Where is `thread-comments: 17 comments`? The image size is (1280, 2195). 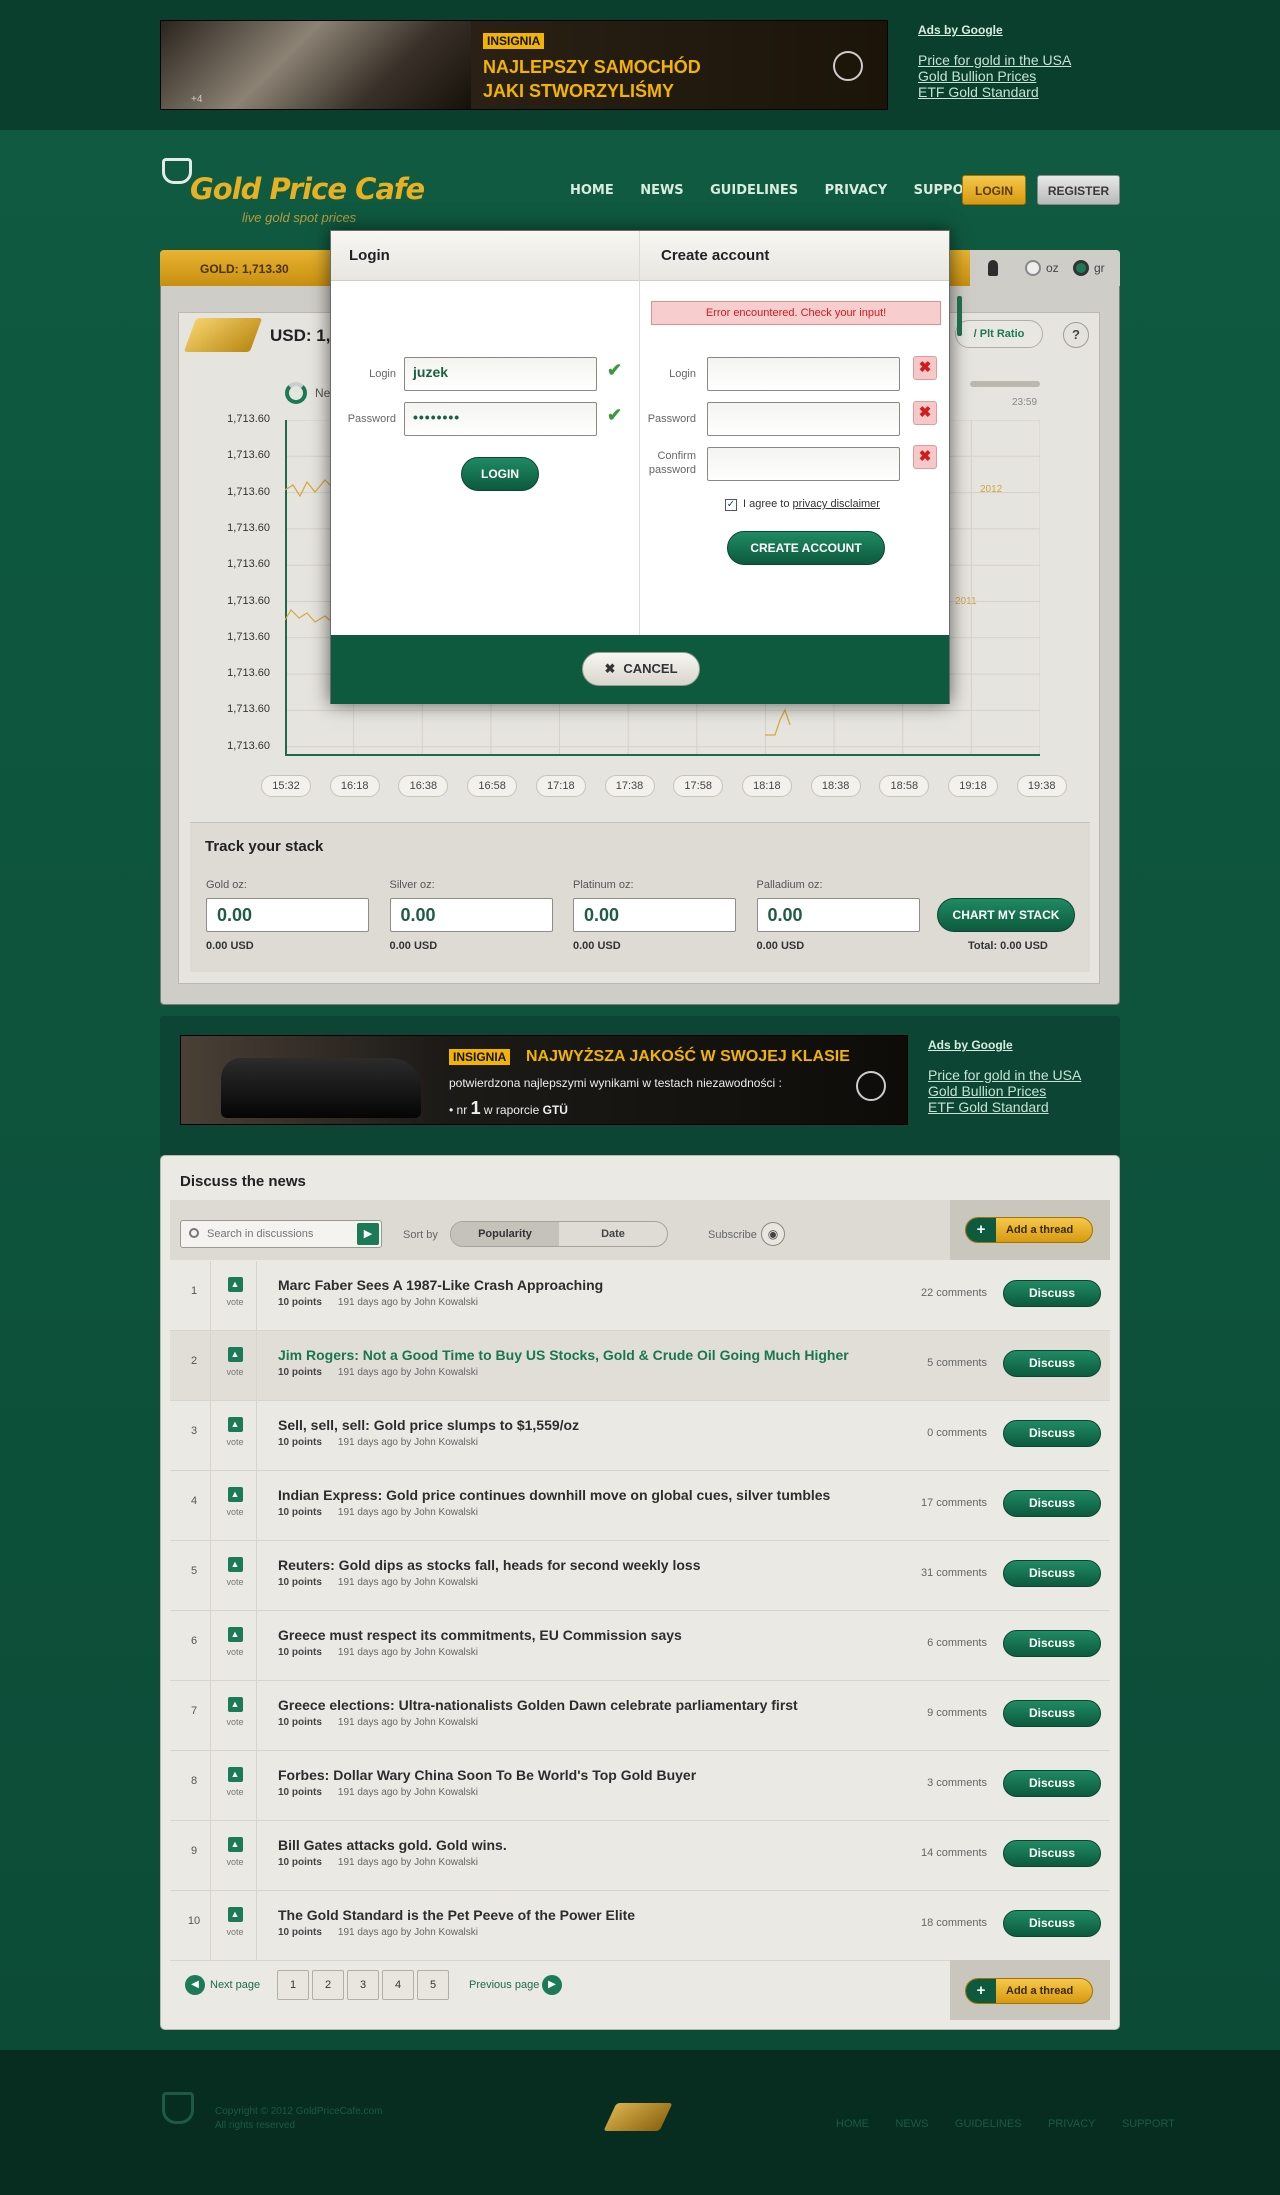 thread-comments: 17 comments is located at coordinates (954, 1503).